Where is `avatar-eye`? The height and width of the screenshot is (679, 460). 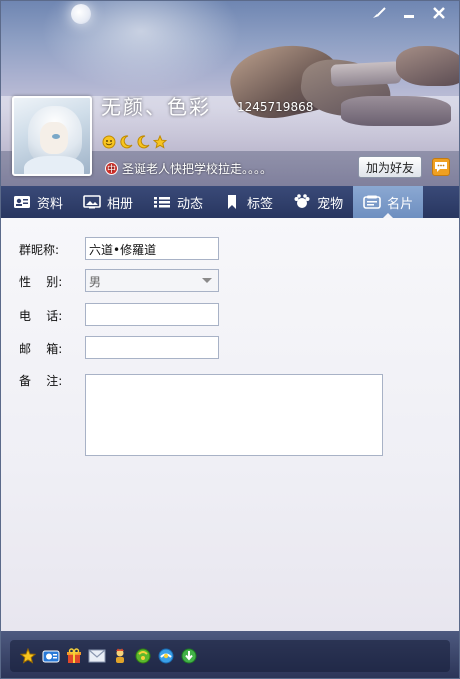 avatar-eye is located at coordinates (56, 136).